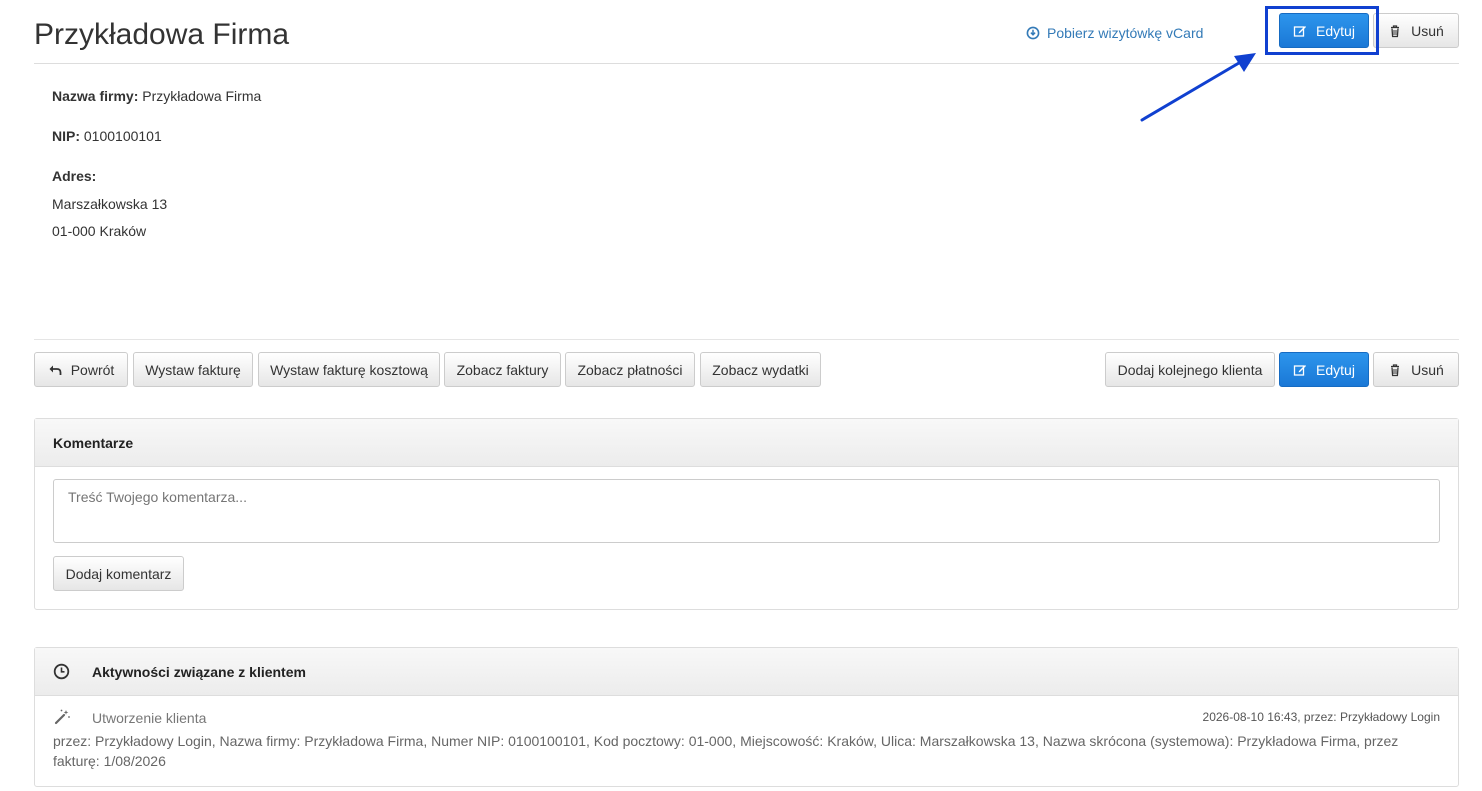 The height and width of the screenshot is (791, 1482). I want to click on page-title: Przykładowa Firma, so click(162, 34).